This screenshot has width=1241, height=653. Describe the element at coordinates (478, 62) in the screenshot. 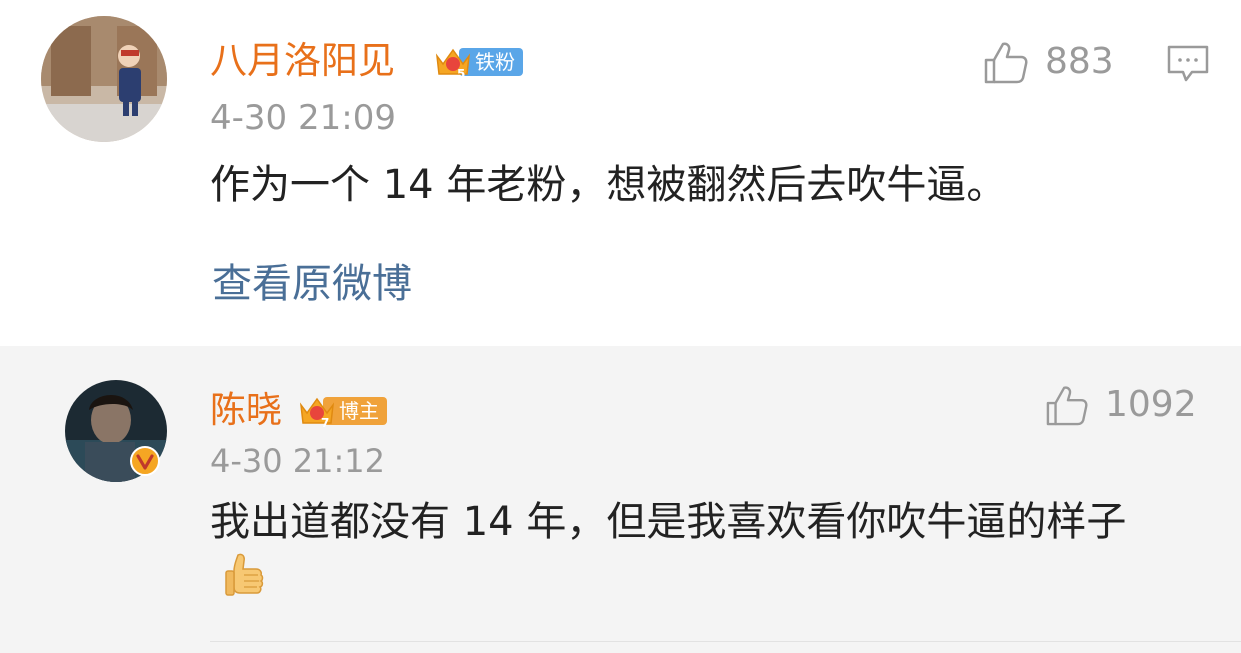

I see `fan-badge: 5 铁粉` at that location.